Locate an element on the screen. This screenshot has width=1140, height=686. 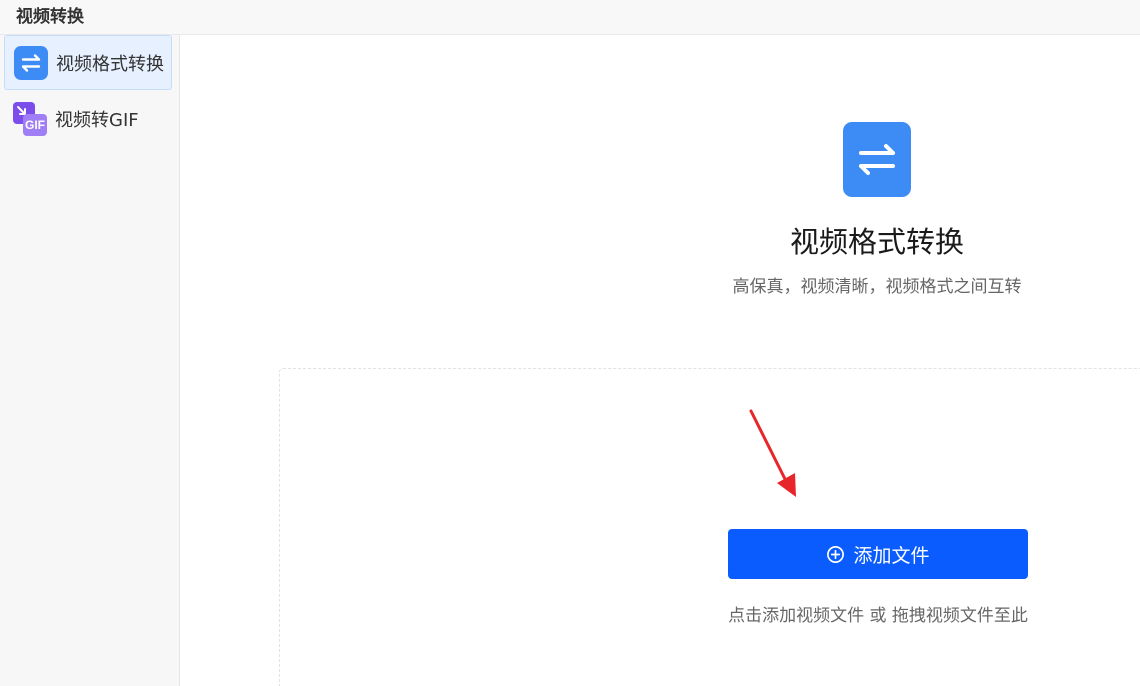
add-file-button: 添加文件 is located at coordinates (878, 554).